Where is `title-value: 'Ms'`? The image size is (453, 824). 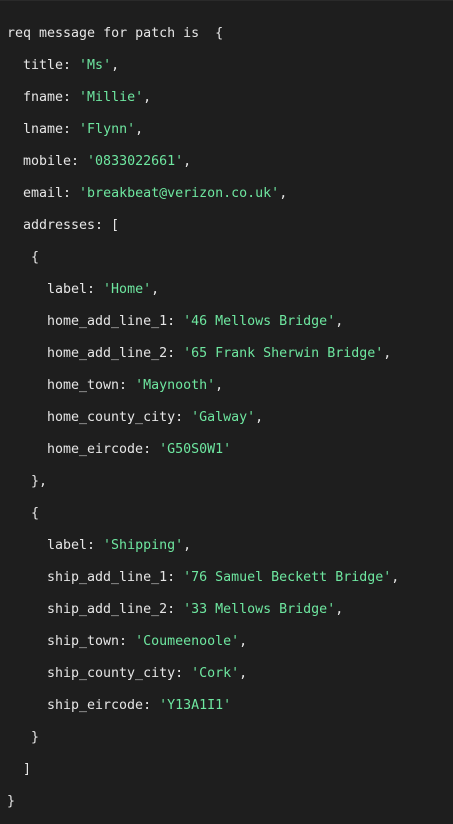
title-value: 'Ms' is located at coordinates (95, 65).